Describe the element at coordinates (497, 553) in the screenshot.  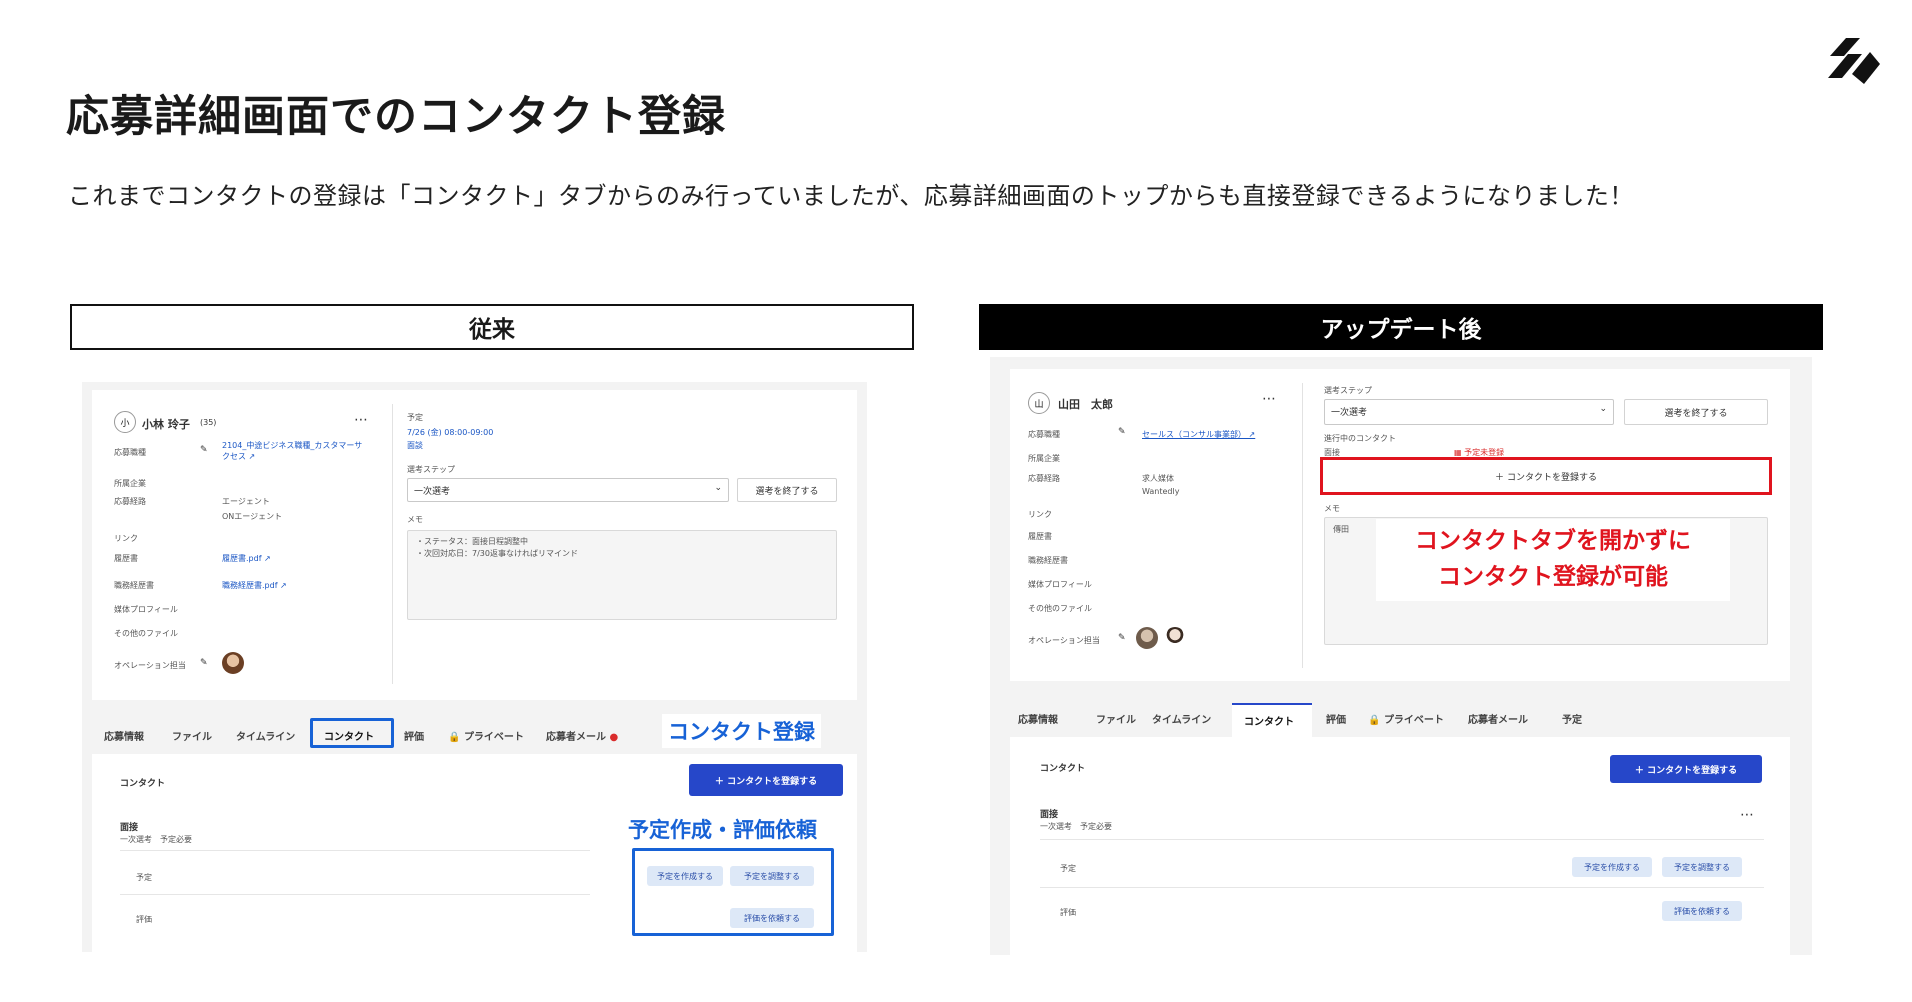
I see `memo-line-2: ・次回対応日：7/30返事なければリマインド` at that location.